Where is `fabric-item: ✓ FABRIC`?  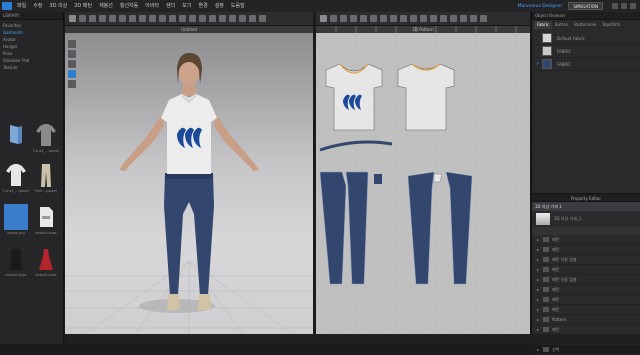
fabric-item: ✓ FABRIC is located at coordinates (586, 64).